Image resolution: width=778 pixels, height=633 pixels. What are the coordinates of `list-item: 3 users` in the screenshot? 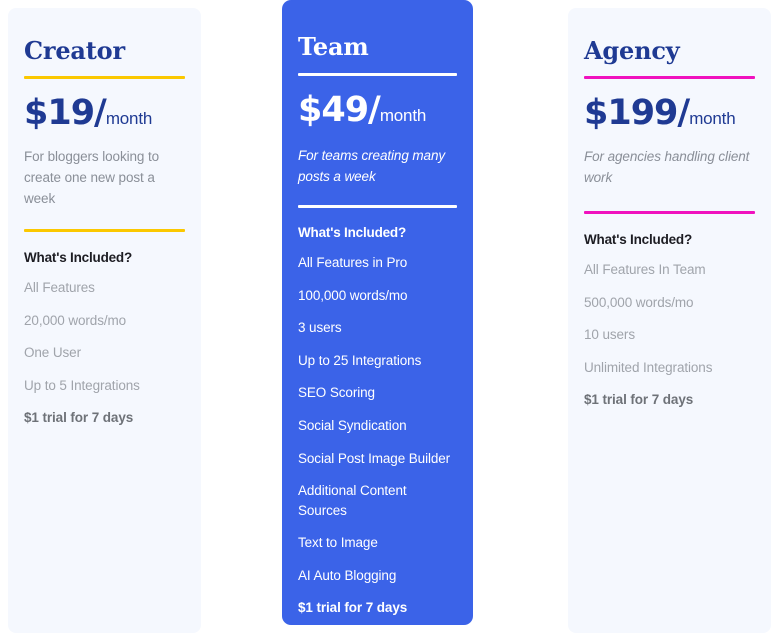 It's located at (320, 328).